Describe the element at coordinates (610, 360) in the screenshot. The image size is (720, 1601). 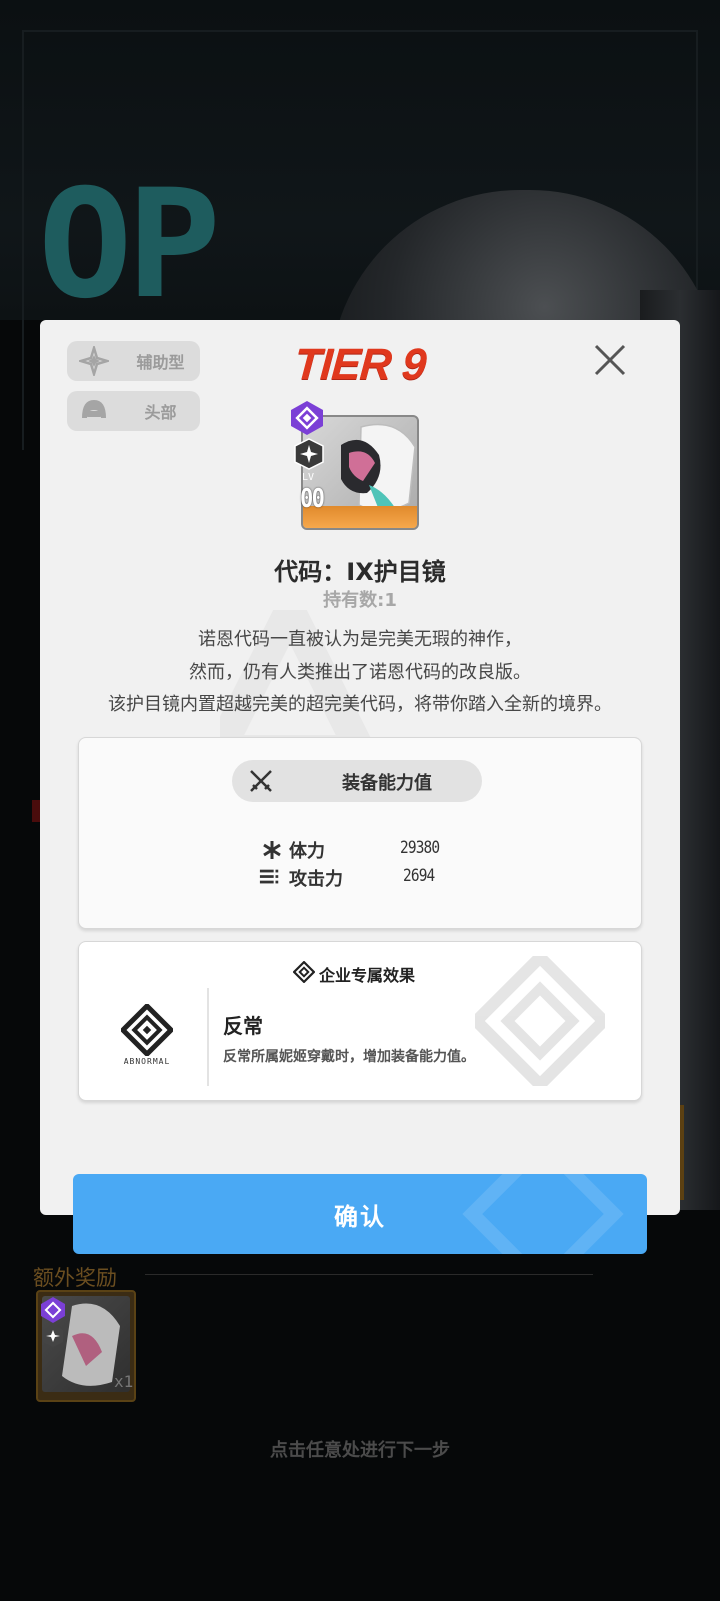
I see `close-icon` at that location.